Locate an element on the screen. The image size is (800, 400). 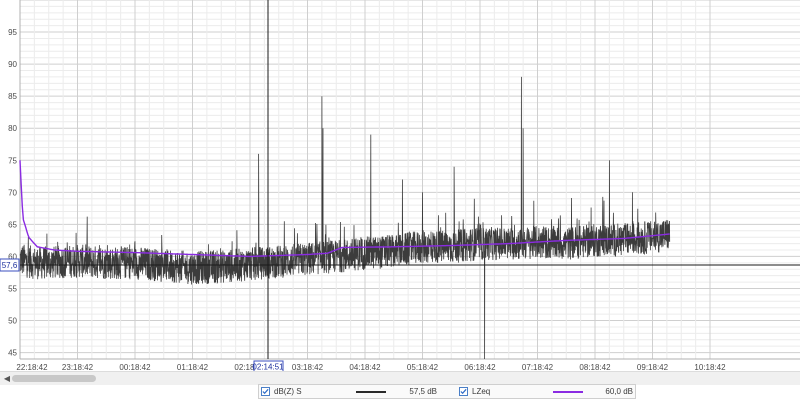
legend-line-dbz is located at coordinates (371, 392).